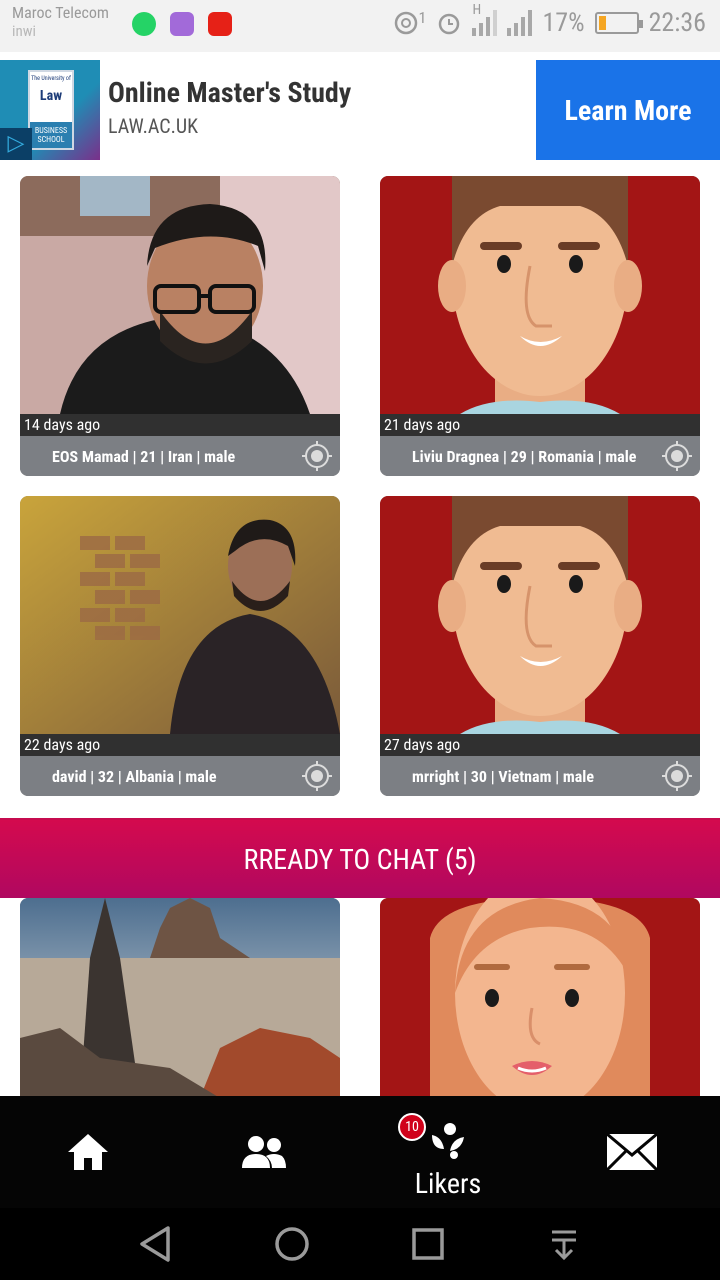 The image size is (720, 1280). I want to click on nav-messages, so click(632, 1152).